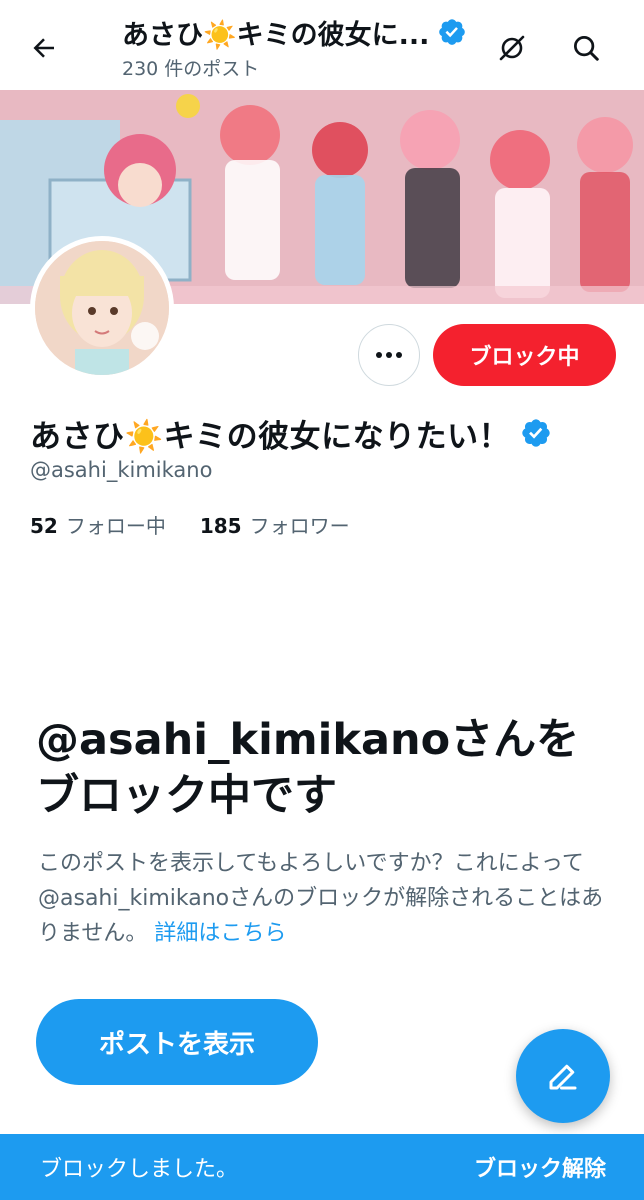 The image size is (644, 1200). Describe the element at coordinates (44, 526) in the screenshot. I see `following-count: 52` at that location.